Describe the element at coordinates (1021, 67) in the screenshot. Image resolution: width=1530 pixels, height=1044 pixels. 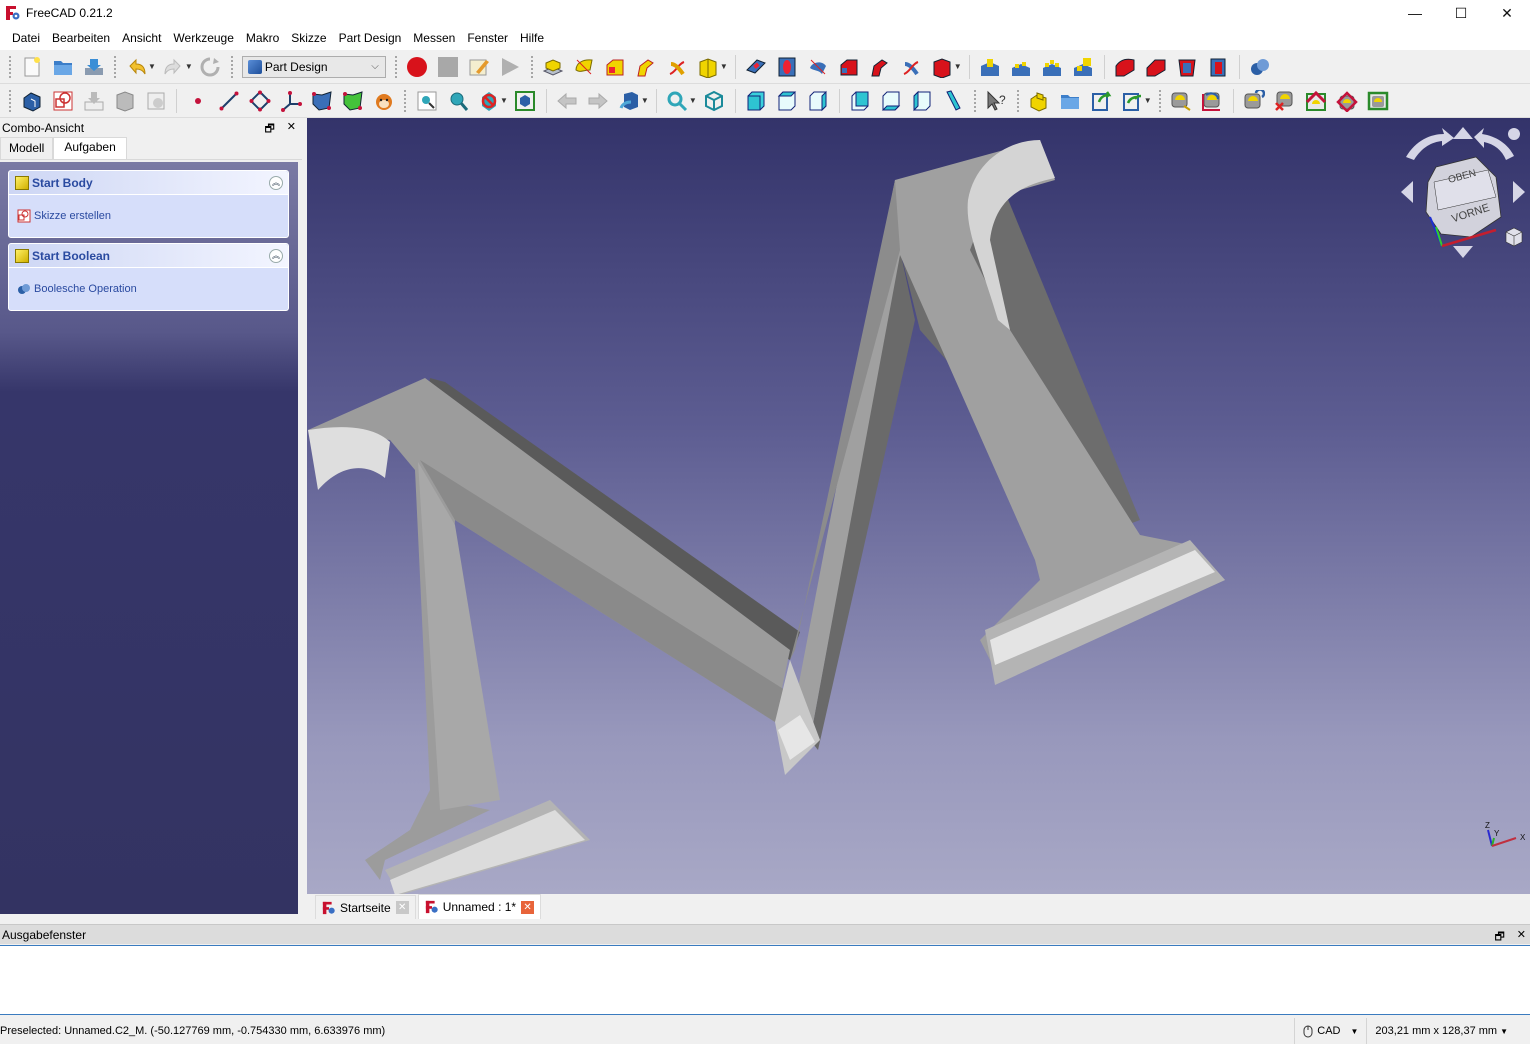
I see `linear-pattern-button` at that location.